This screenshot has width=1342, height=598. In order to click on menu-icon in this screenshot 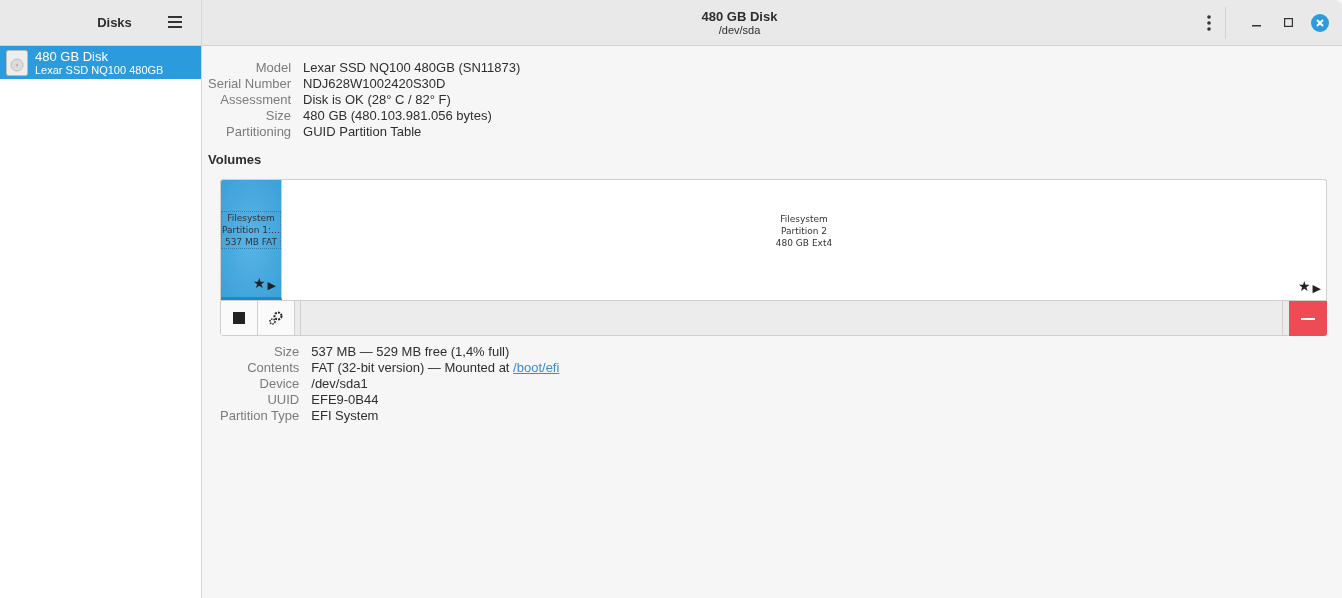, I will do `click(175, 22)`.